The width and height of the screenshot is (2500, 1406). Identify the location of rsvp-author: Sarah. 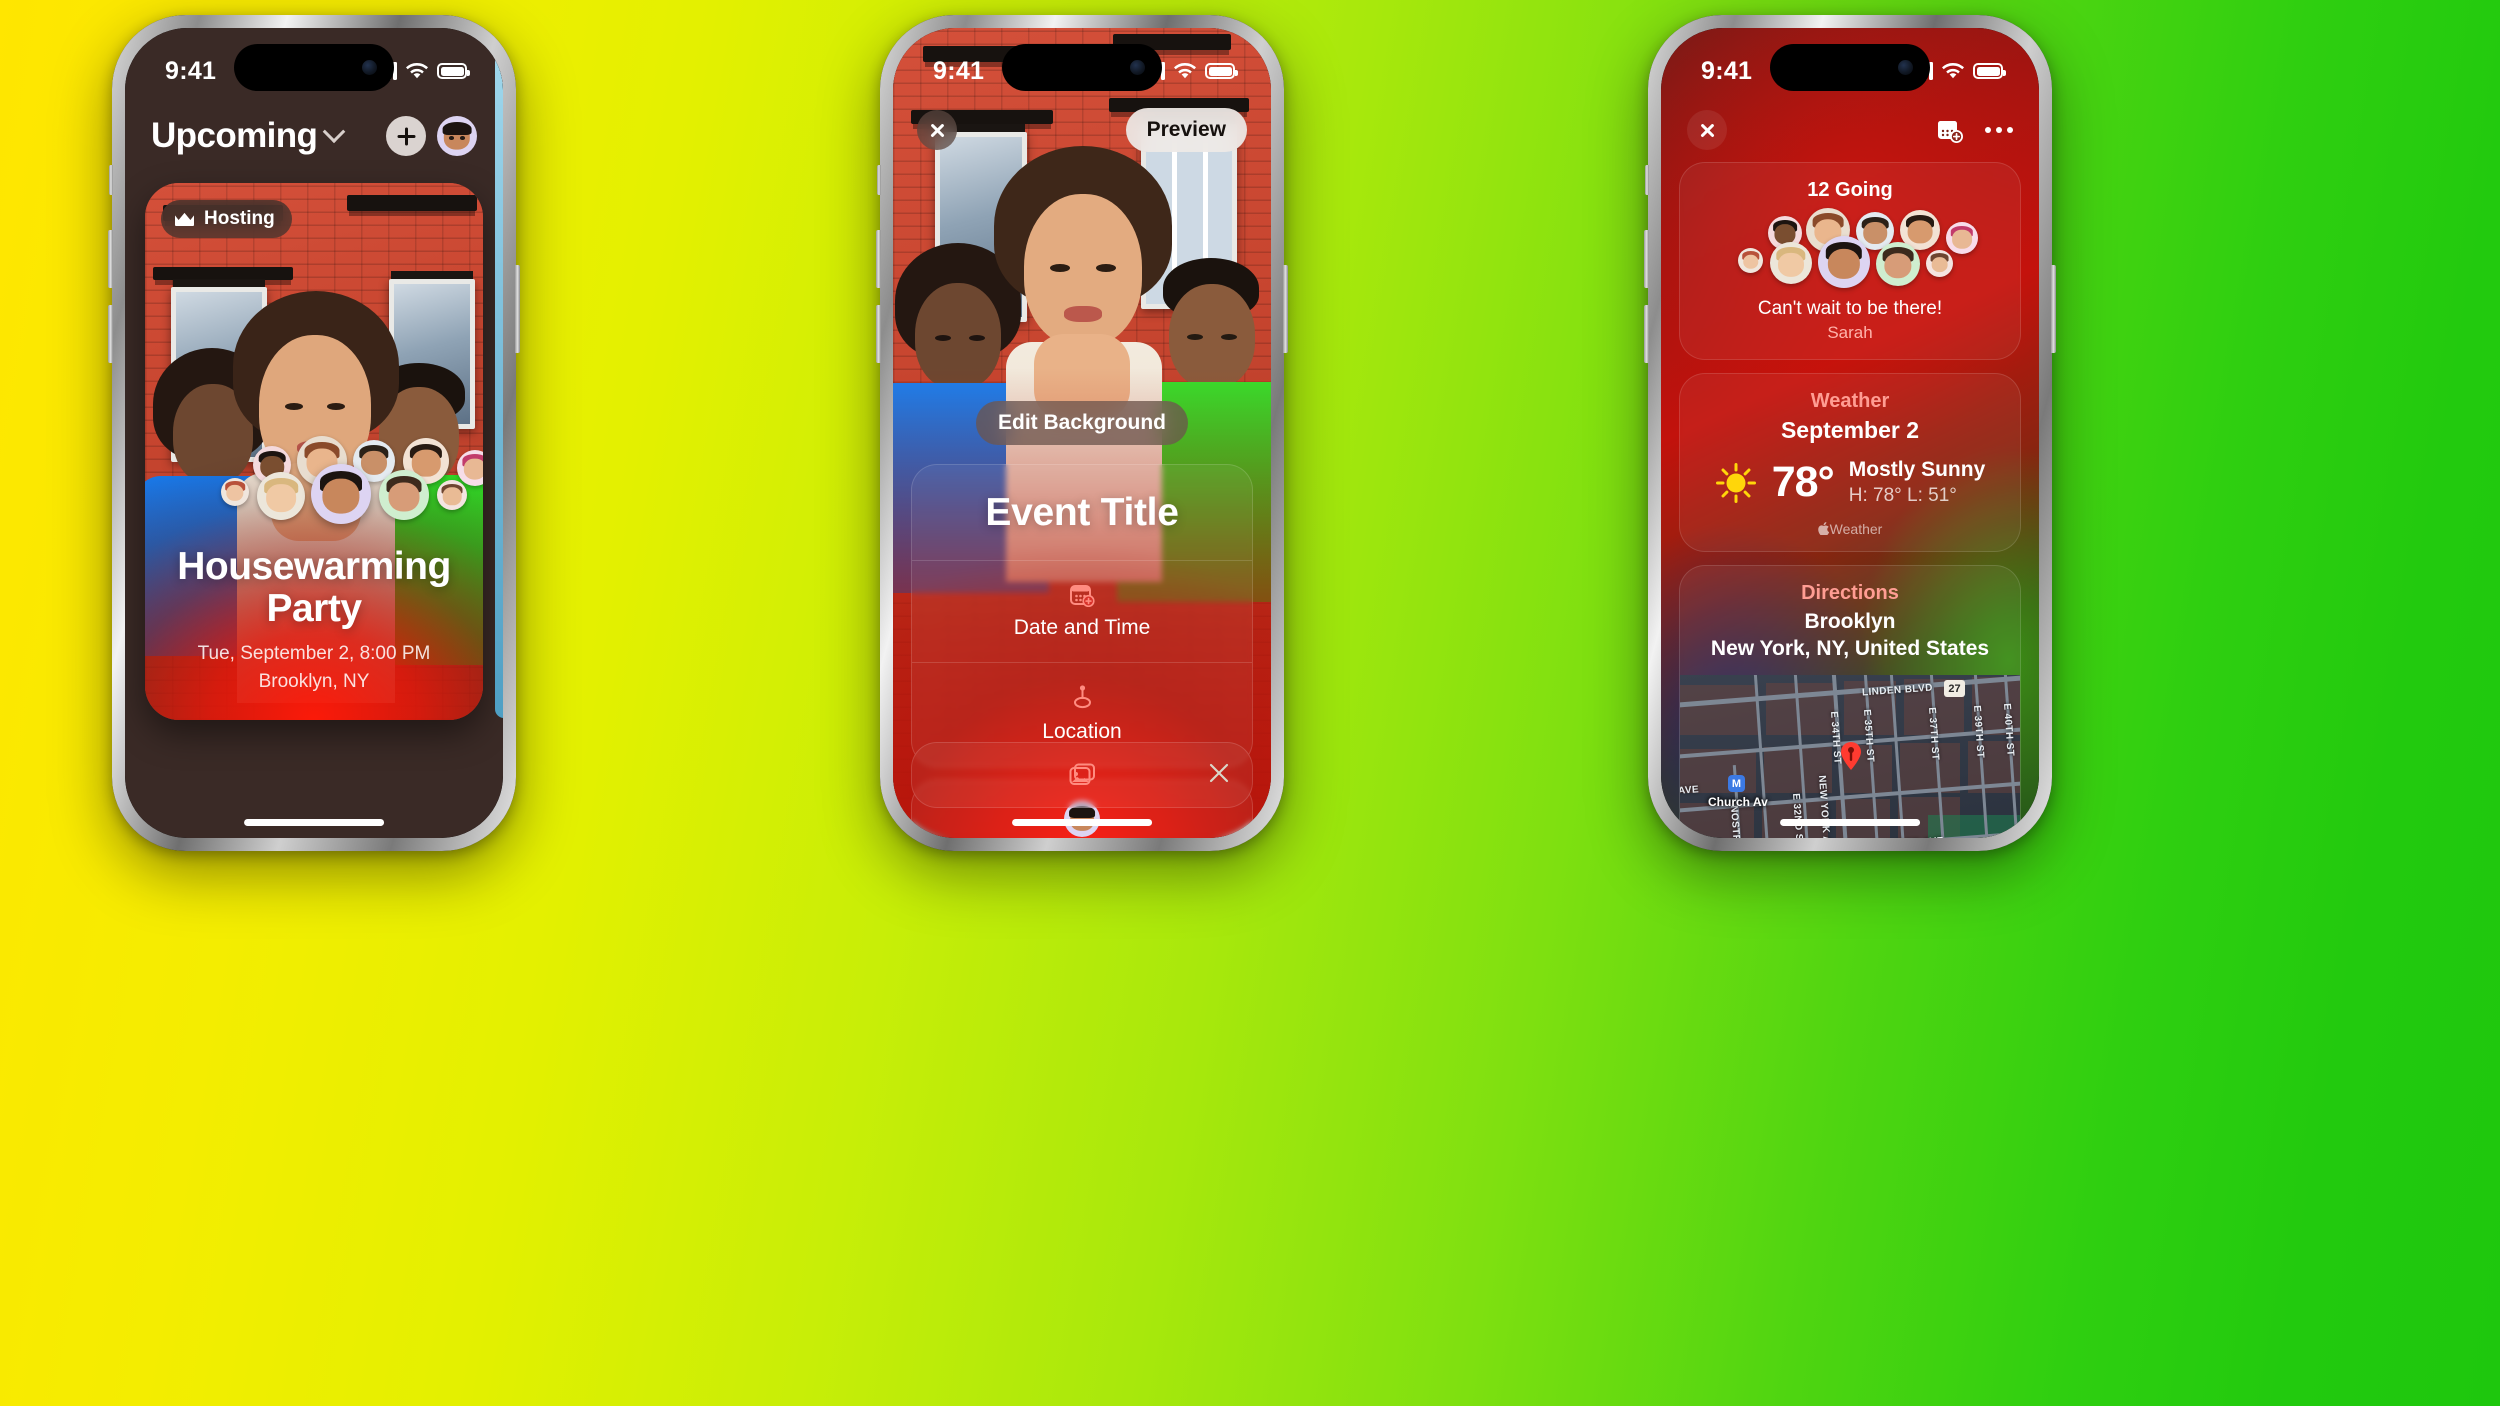
(1850, 332).